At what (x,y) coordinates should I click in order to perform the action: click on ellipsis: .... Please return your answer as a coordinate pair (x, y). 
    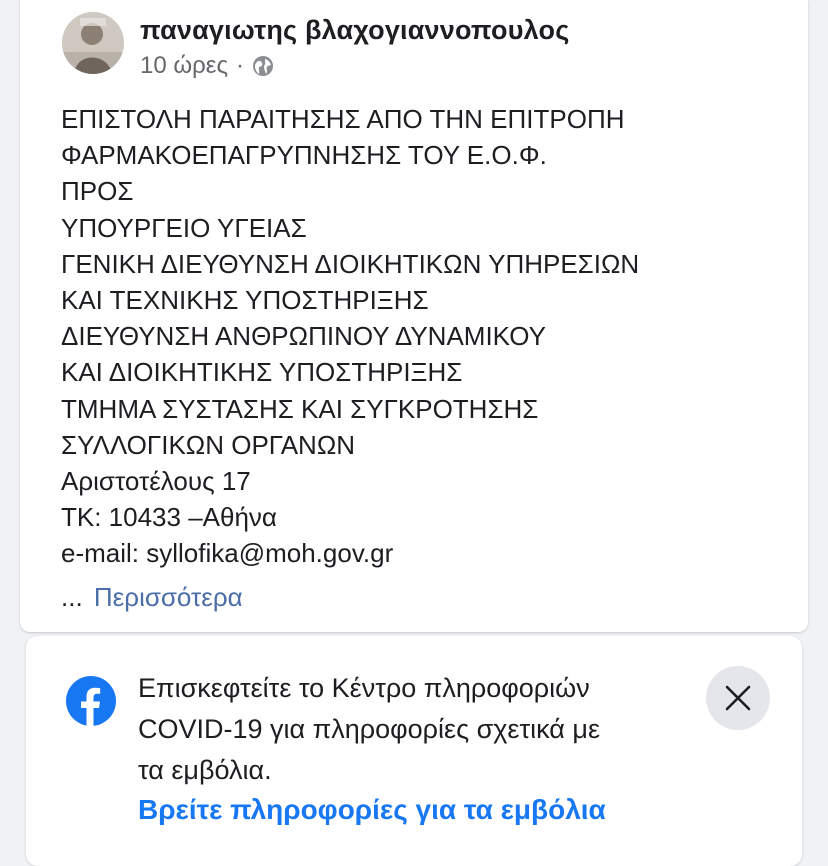
    Looking at the image, I should click on (72, 597).